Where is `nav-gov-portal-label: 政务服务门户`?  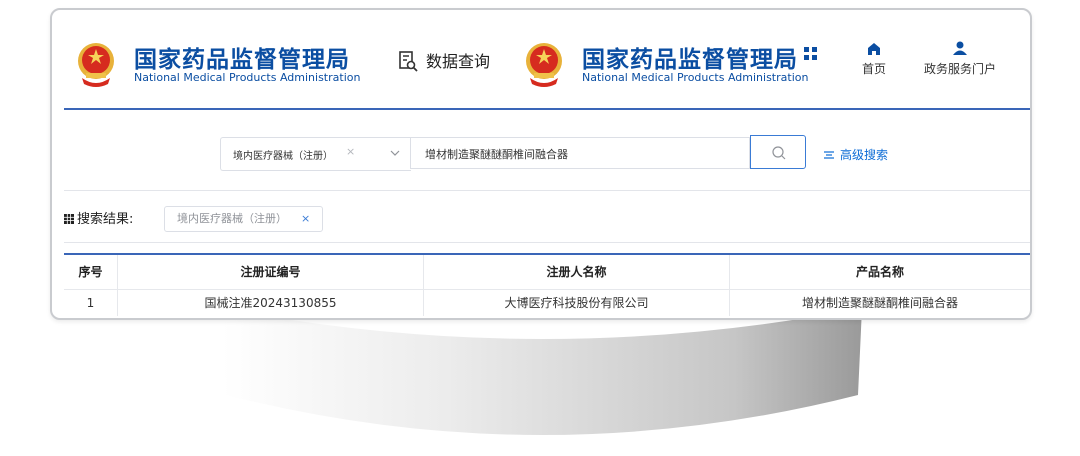 nav-gov-portal-label: 政务服务门户 is located at coordinates (959, 69).